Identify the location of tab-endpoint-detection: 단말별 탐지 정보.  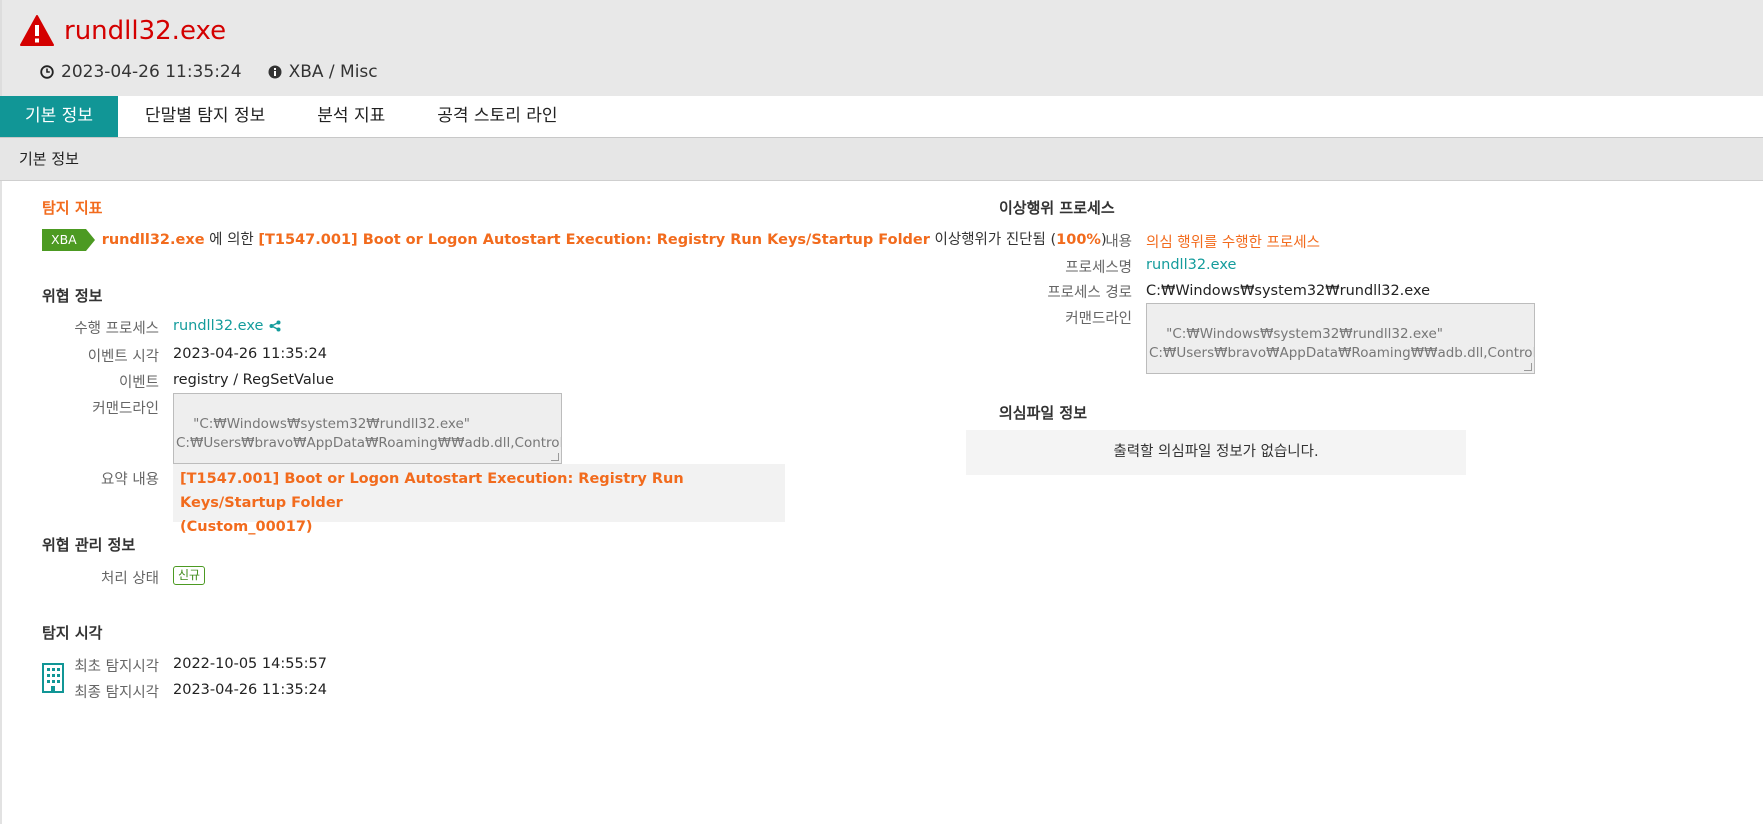
(205, 116).